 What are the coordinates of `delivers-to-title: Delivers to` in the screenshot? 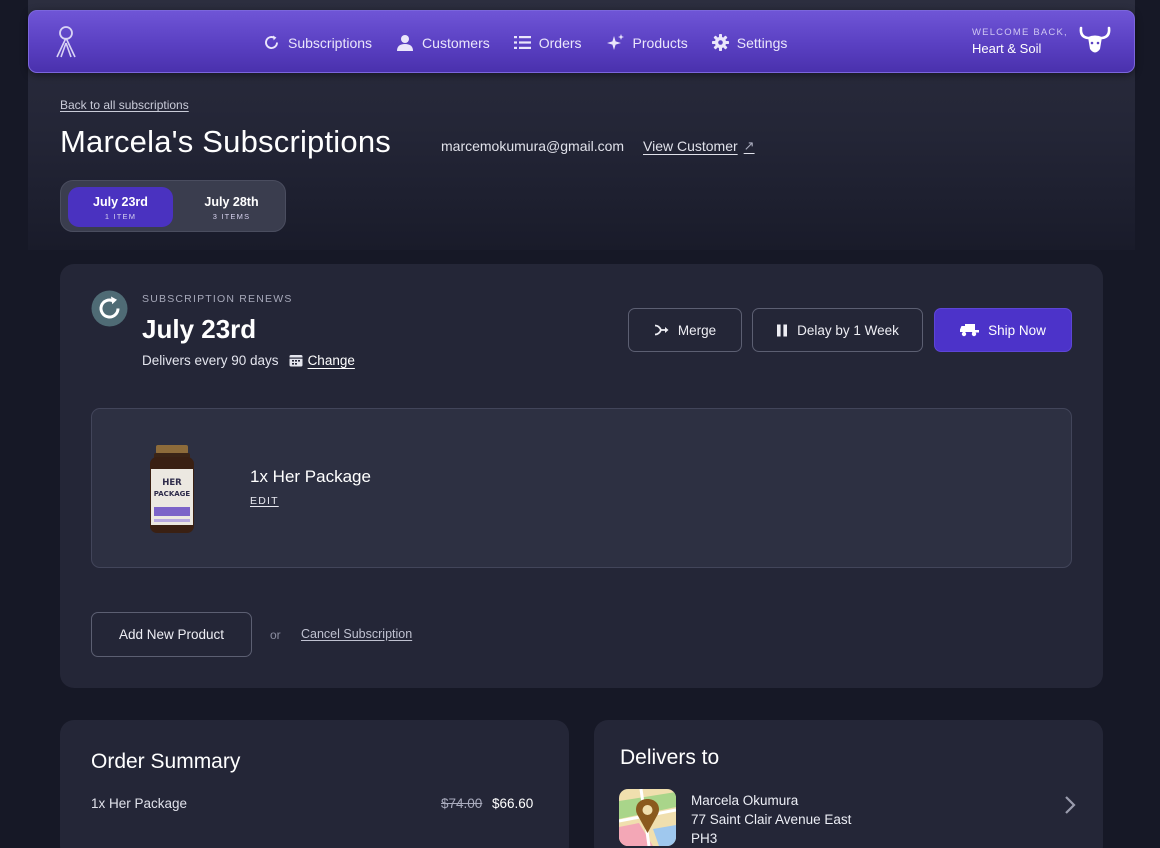 It's located at (670, 757).